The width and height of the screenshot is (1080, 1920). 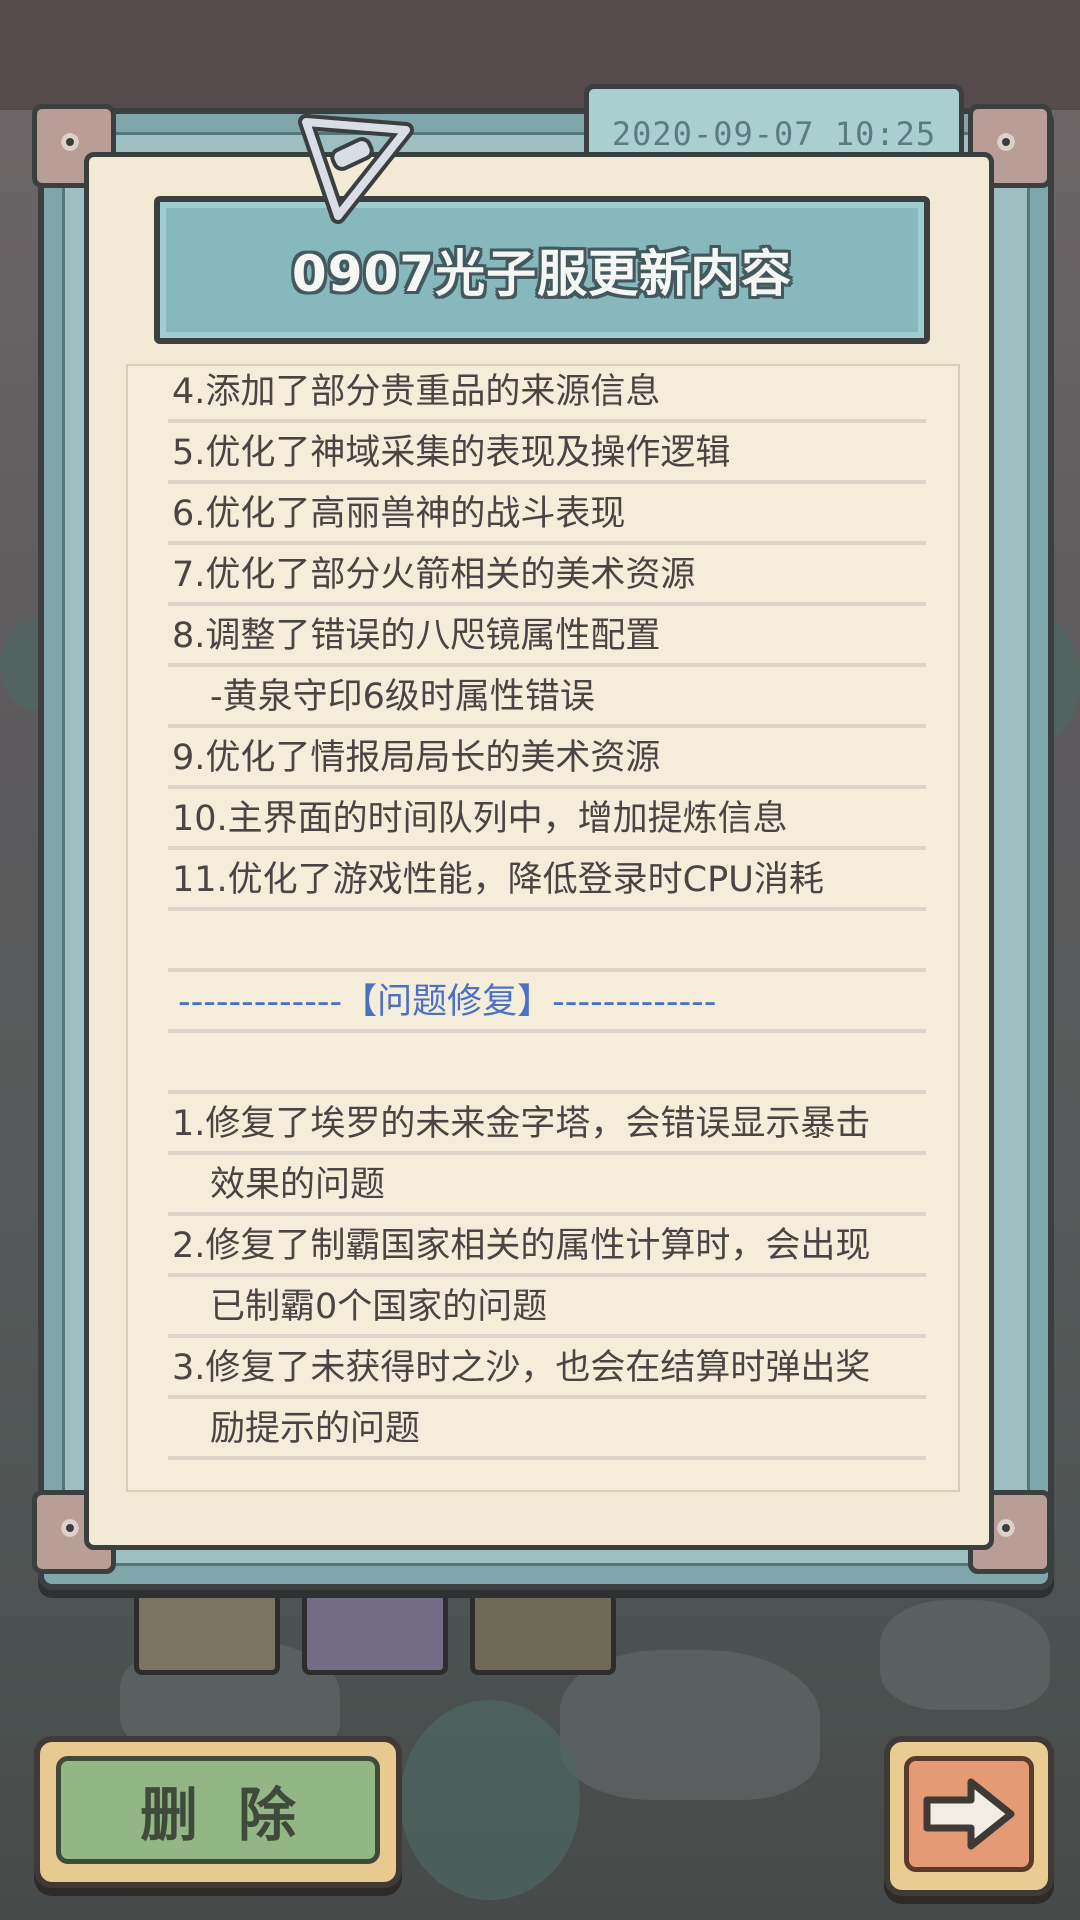 I want to click on notice-line: 8.调整了错误的八咫镜属性配置, so click(x=543, y=640).